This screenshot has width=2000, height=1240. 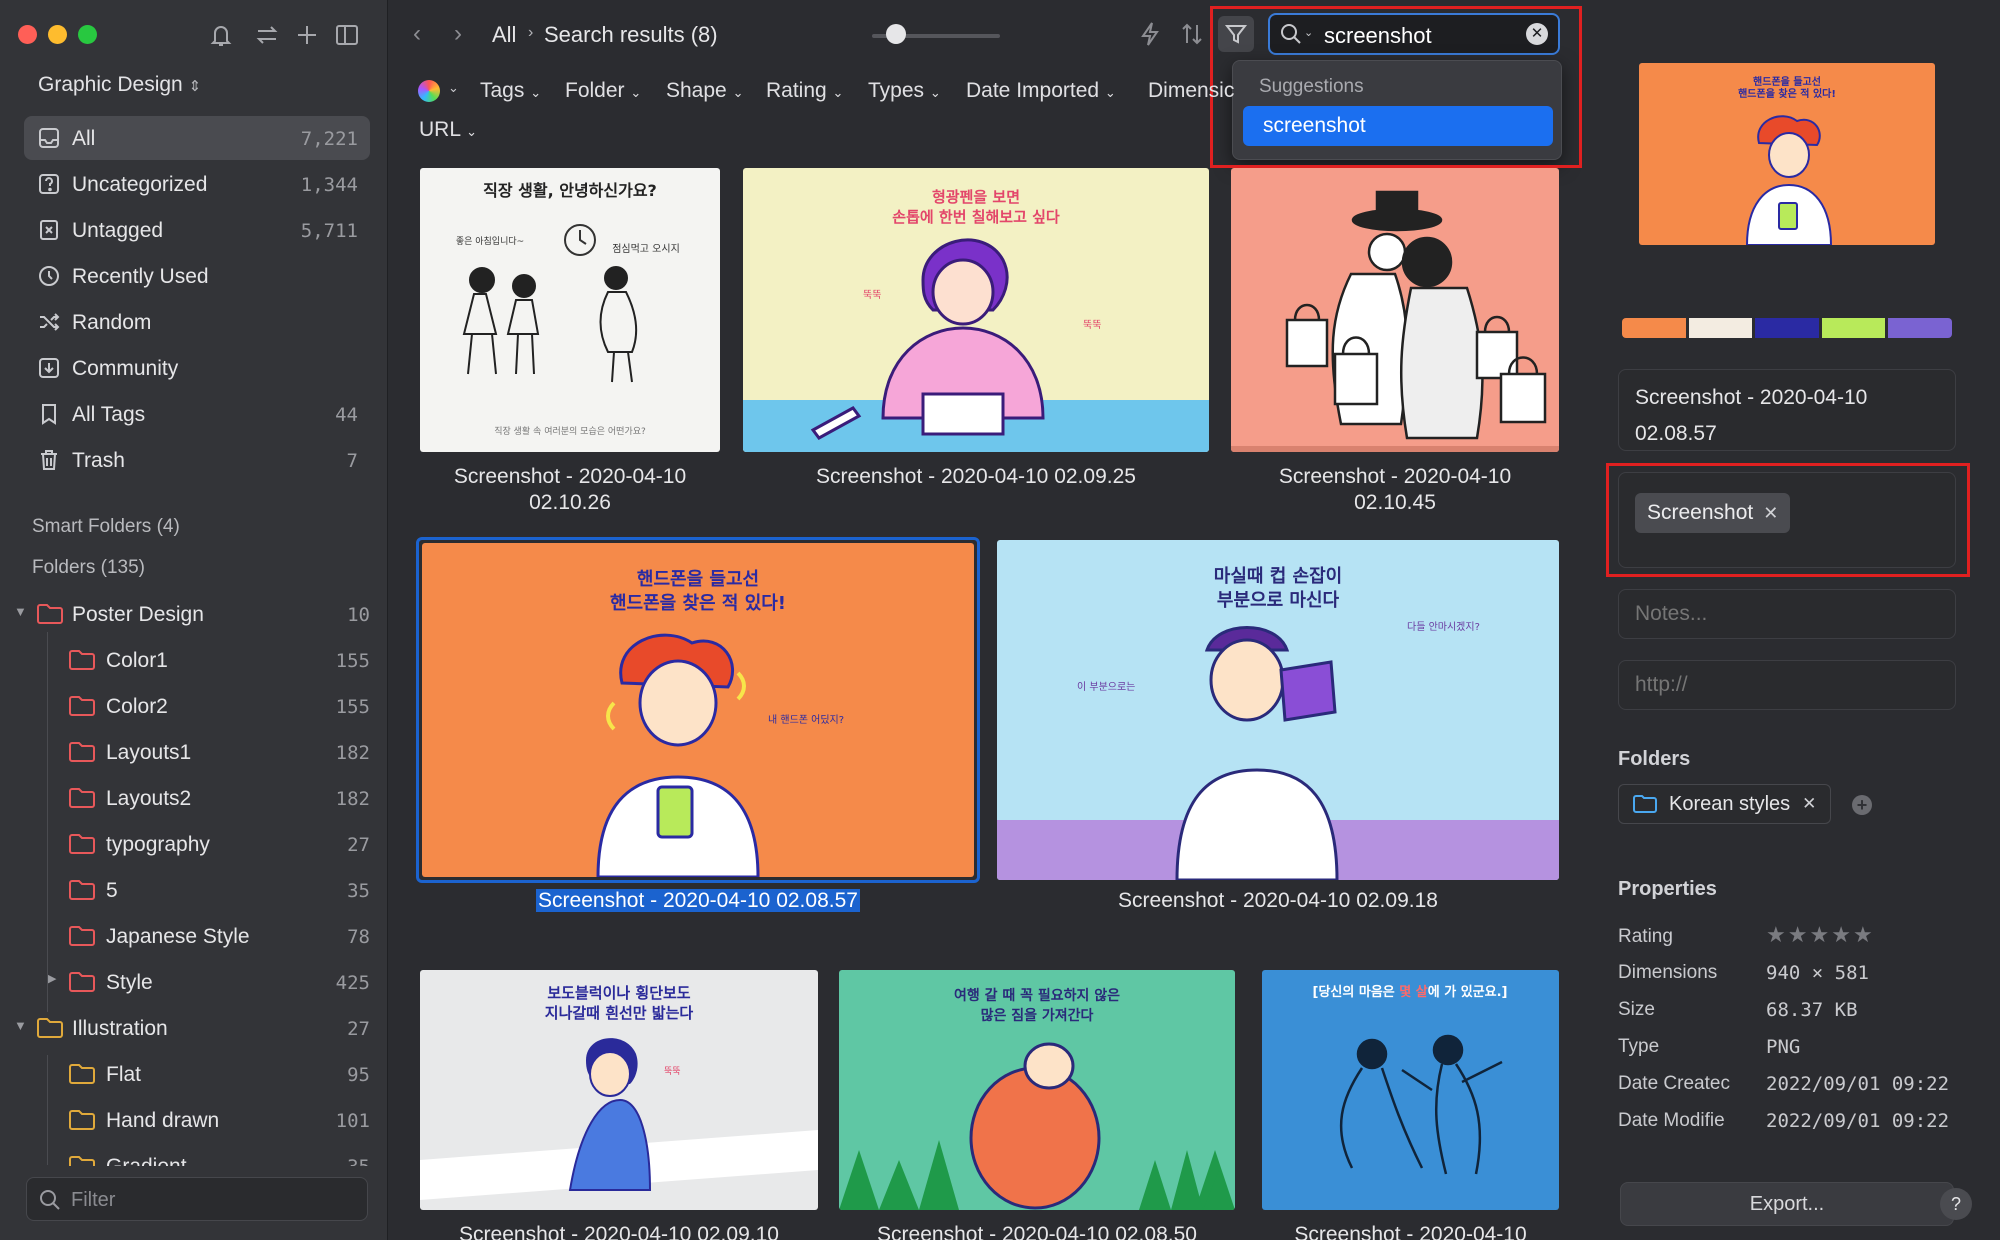 What do you see at coordinates (1956, 1204) in the screenshot?
I see `help-button: ?` at bounding box center [1956, 1204].